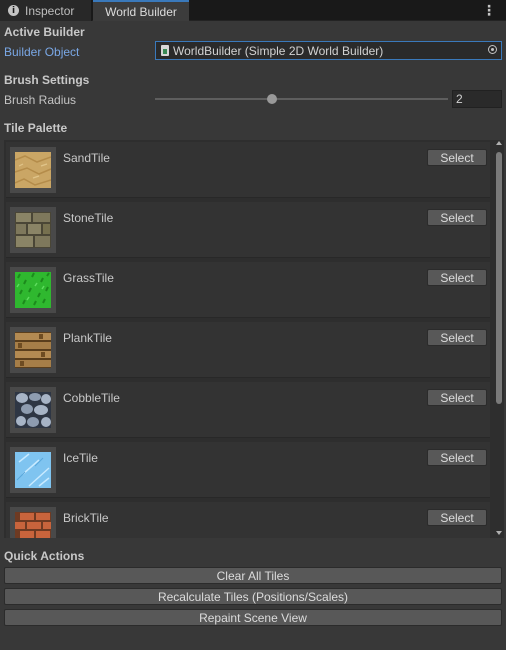  Describe the element at coordinates (88, 278) in the screenshot. I see `tile-name: GrassTile` at that location.